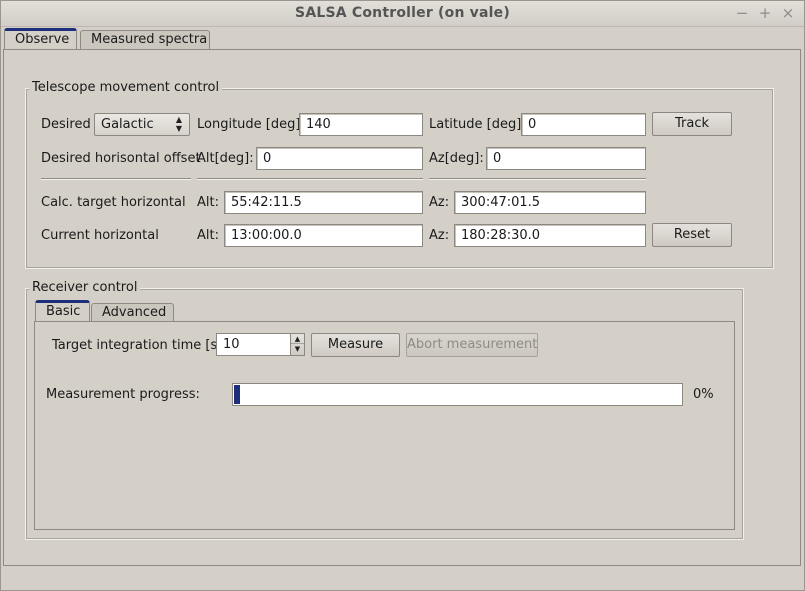 The height and width of the screenshot is (591, 805). I want to click on coordinate-system-select: Galactic ▲ ▼, so click(142, 124).